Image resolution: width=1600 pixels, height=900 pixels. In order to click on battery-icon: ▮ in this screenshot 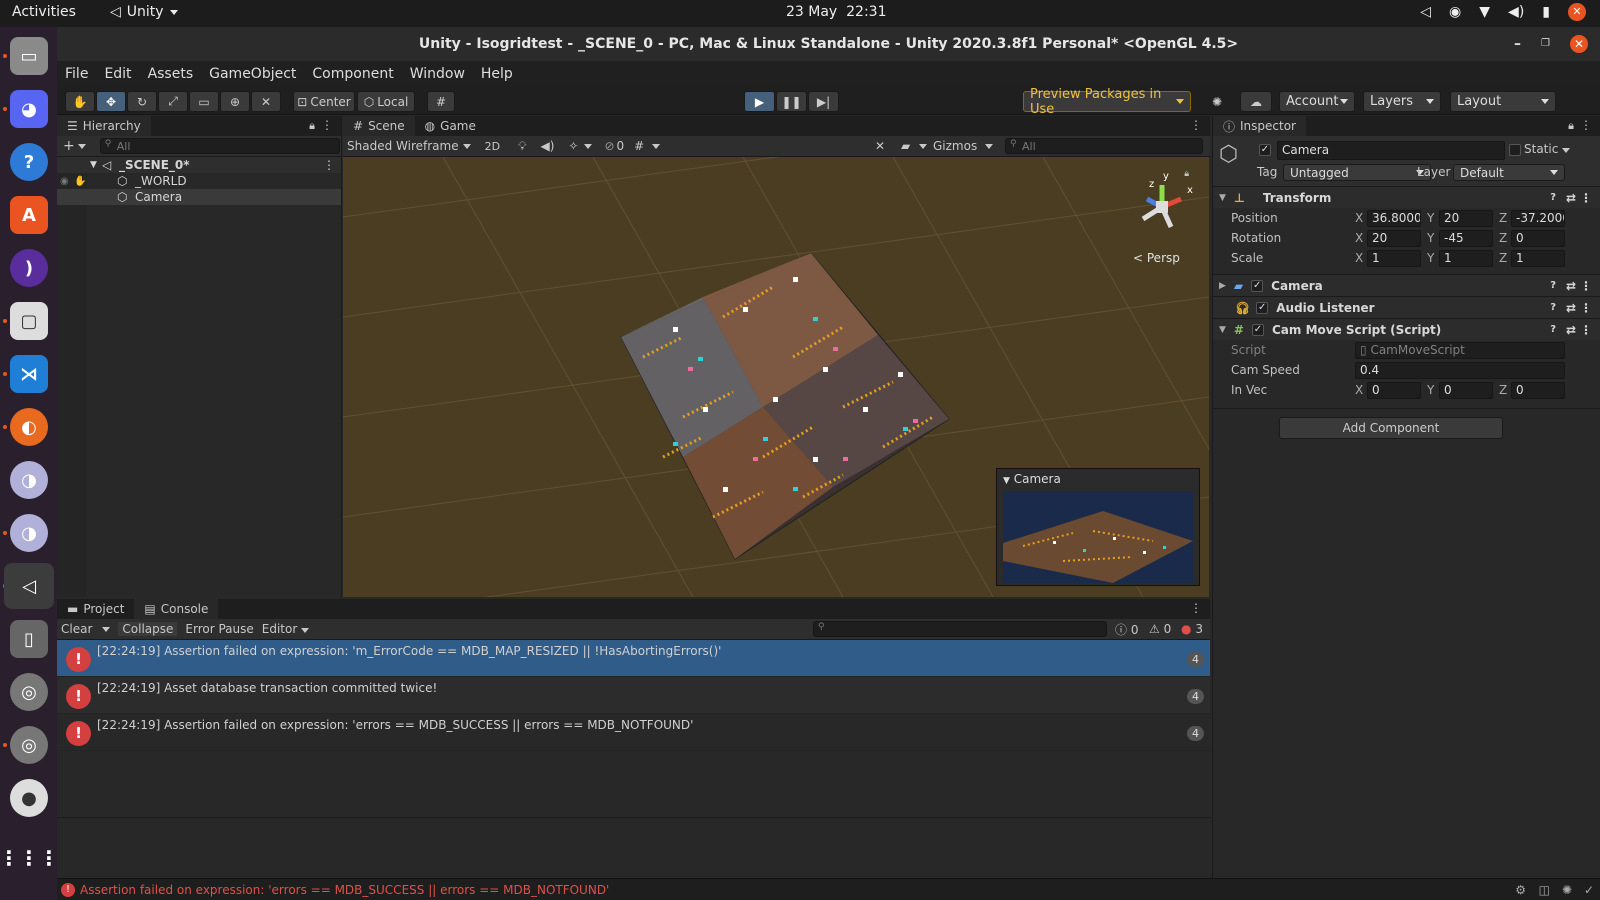, I will do `click(1546, 12)`.